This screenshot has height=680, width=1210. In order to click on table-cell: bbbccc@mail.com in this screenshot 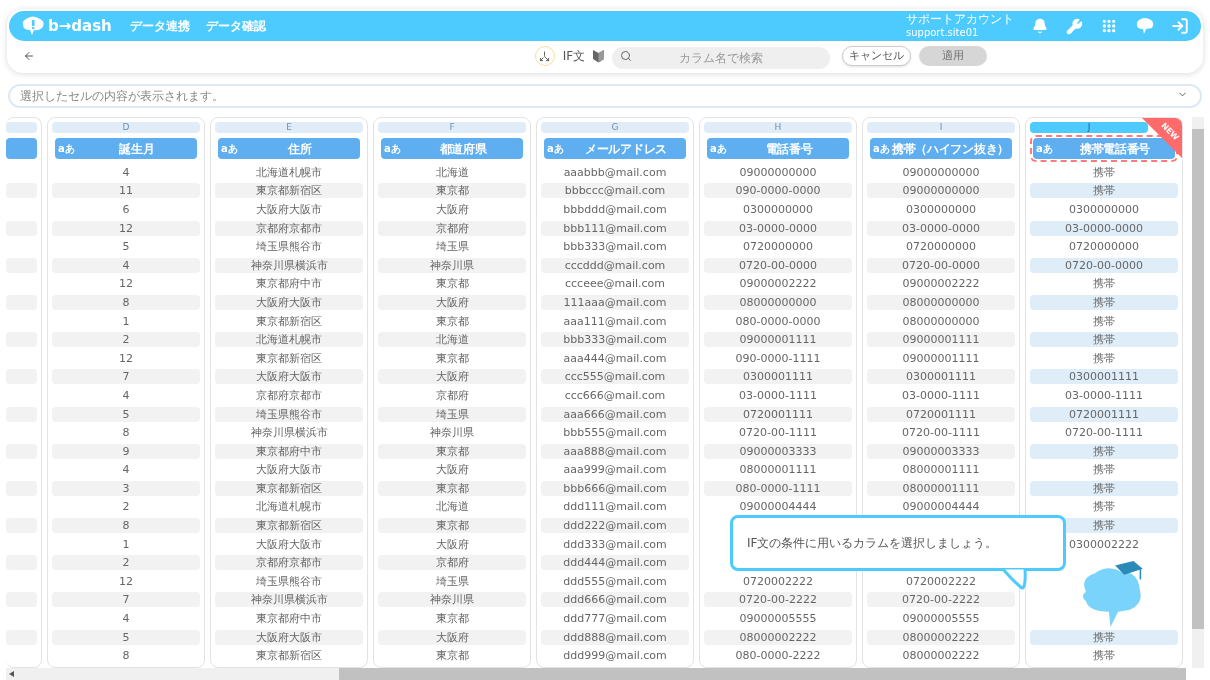, I will do `click(615, 191)`.